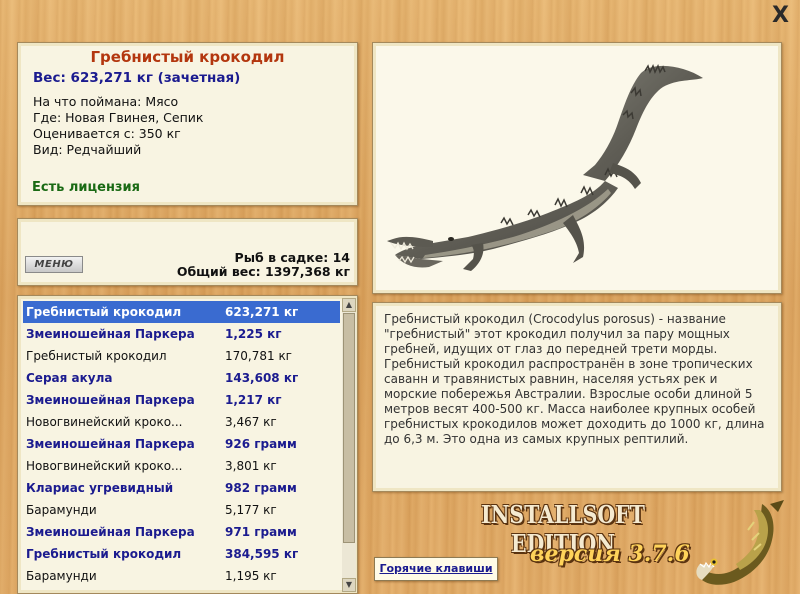 The image size is (800, 594). What do you see at coordinates (261, 444) in the screenshot?
I see `catch-row-weight: 926 грамм` at bounding box center [261, 444].